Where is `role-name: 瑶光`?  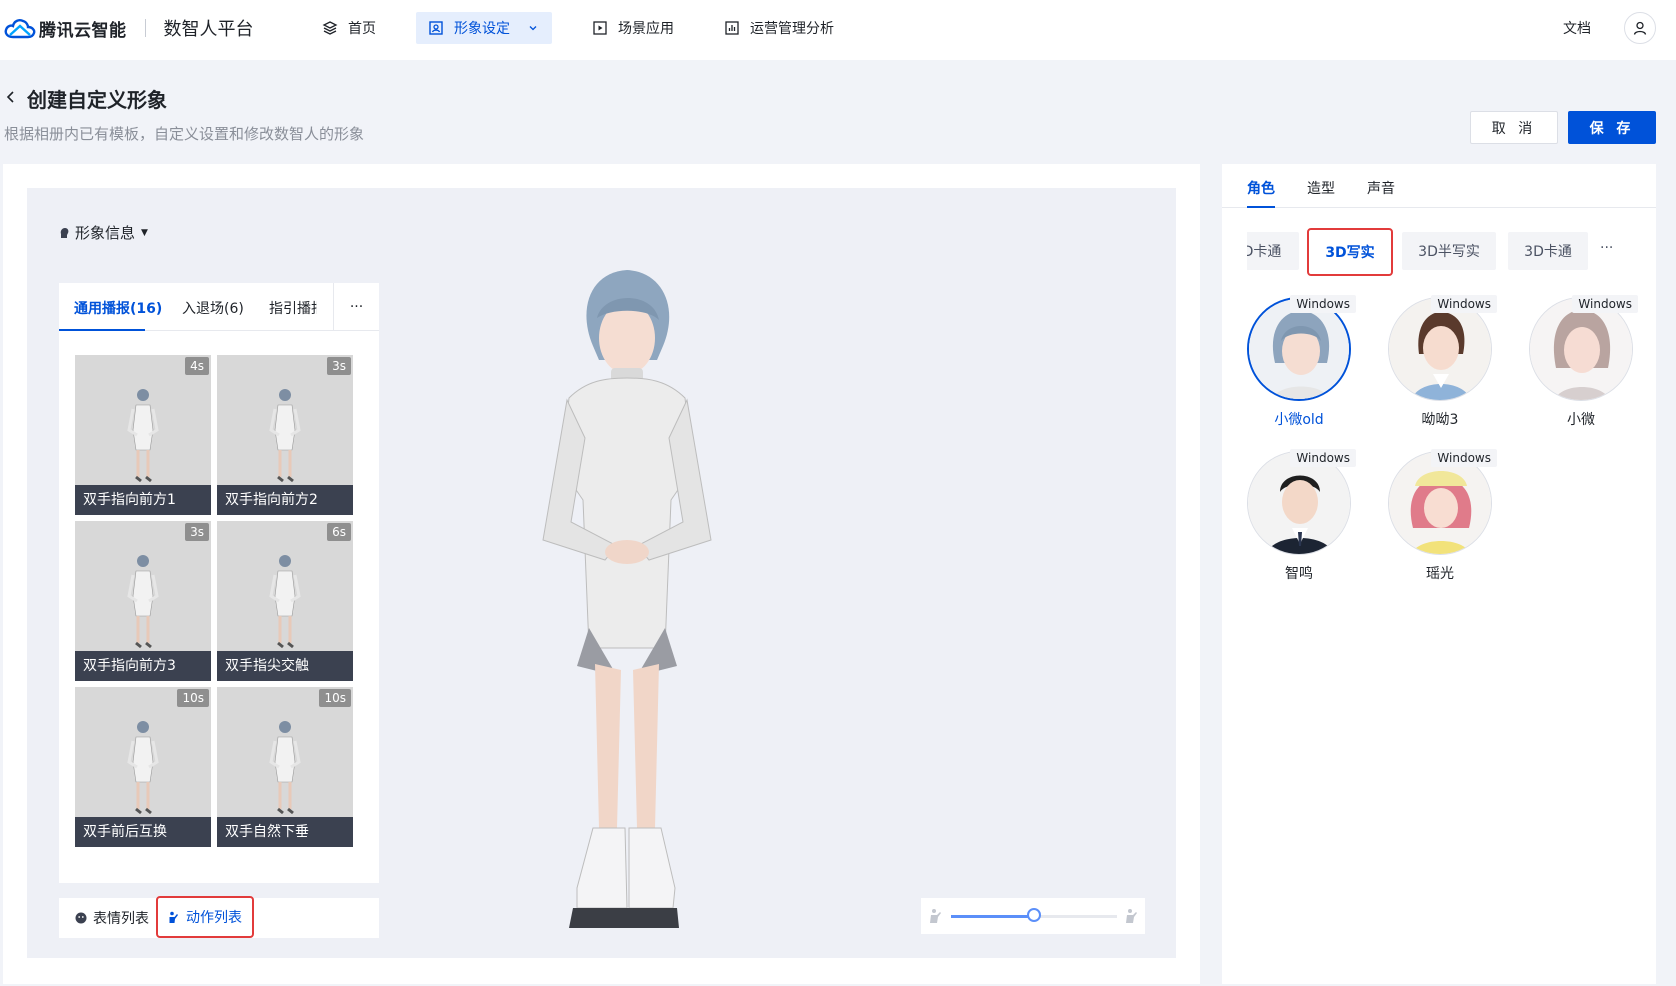 role-name: 瑶光 is located at coordinates (1440, 574).